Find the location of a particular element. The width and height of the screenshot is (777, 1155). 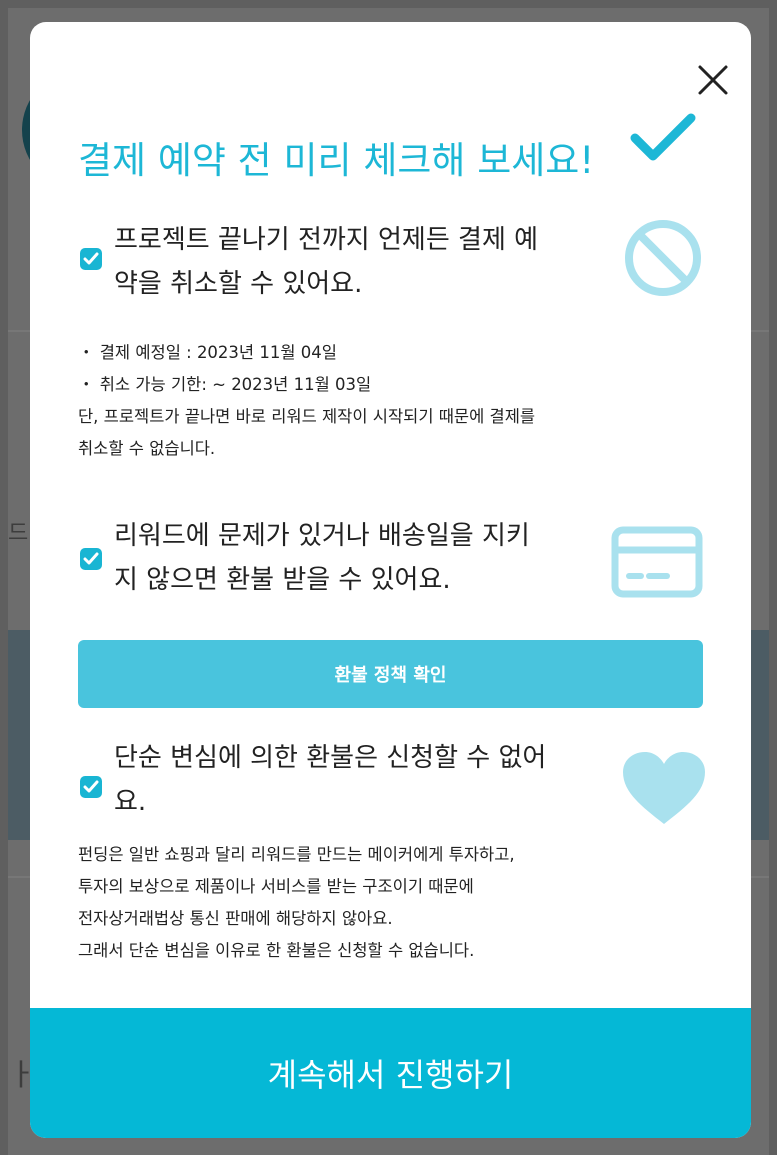

section-heading: 리워드에 문제가 있거나 배송일을 지키 지 않으면 환불 받을 수 있어요. is located at coordinates (322, 558).